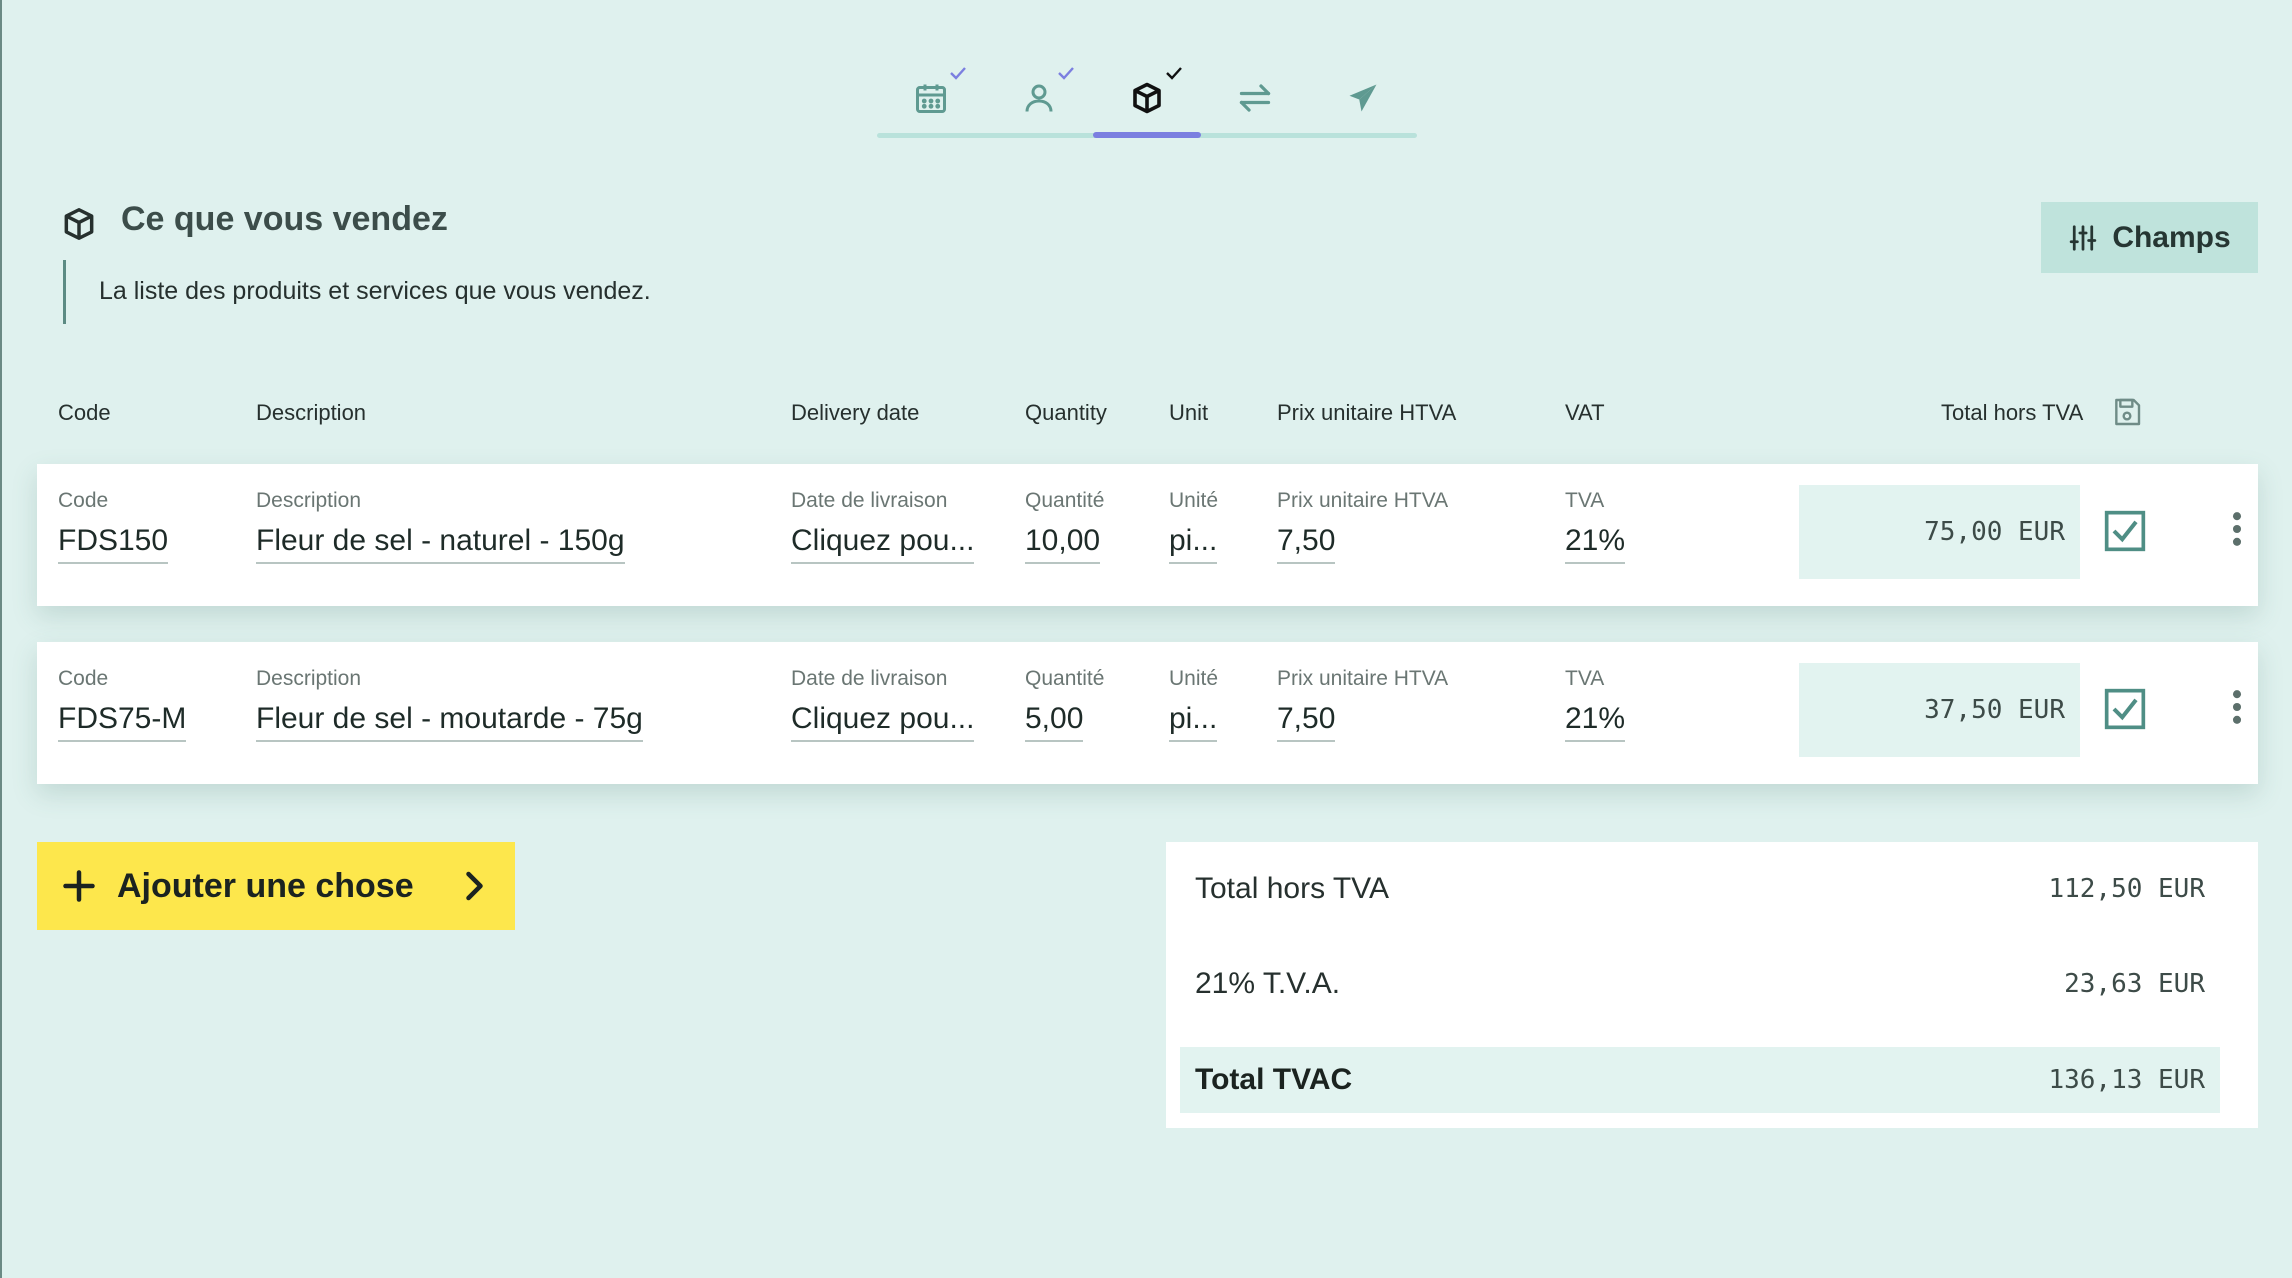 The width and height of the screenshot is (2292, 1278). What do you see at coordinates (1585, 413) in the screenshot?
I see `column-header-vat: VAT` at bounding box center [1585, 413].